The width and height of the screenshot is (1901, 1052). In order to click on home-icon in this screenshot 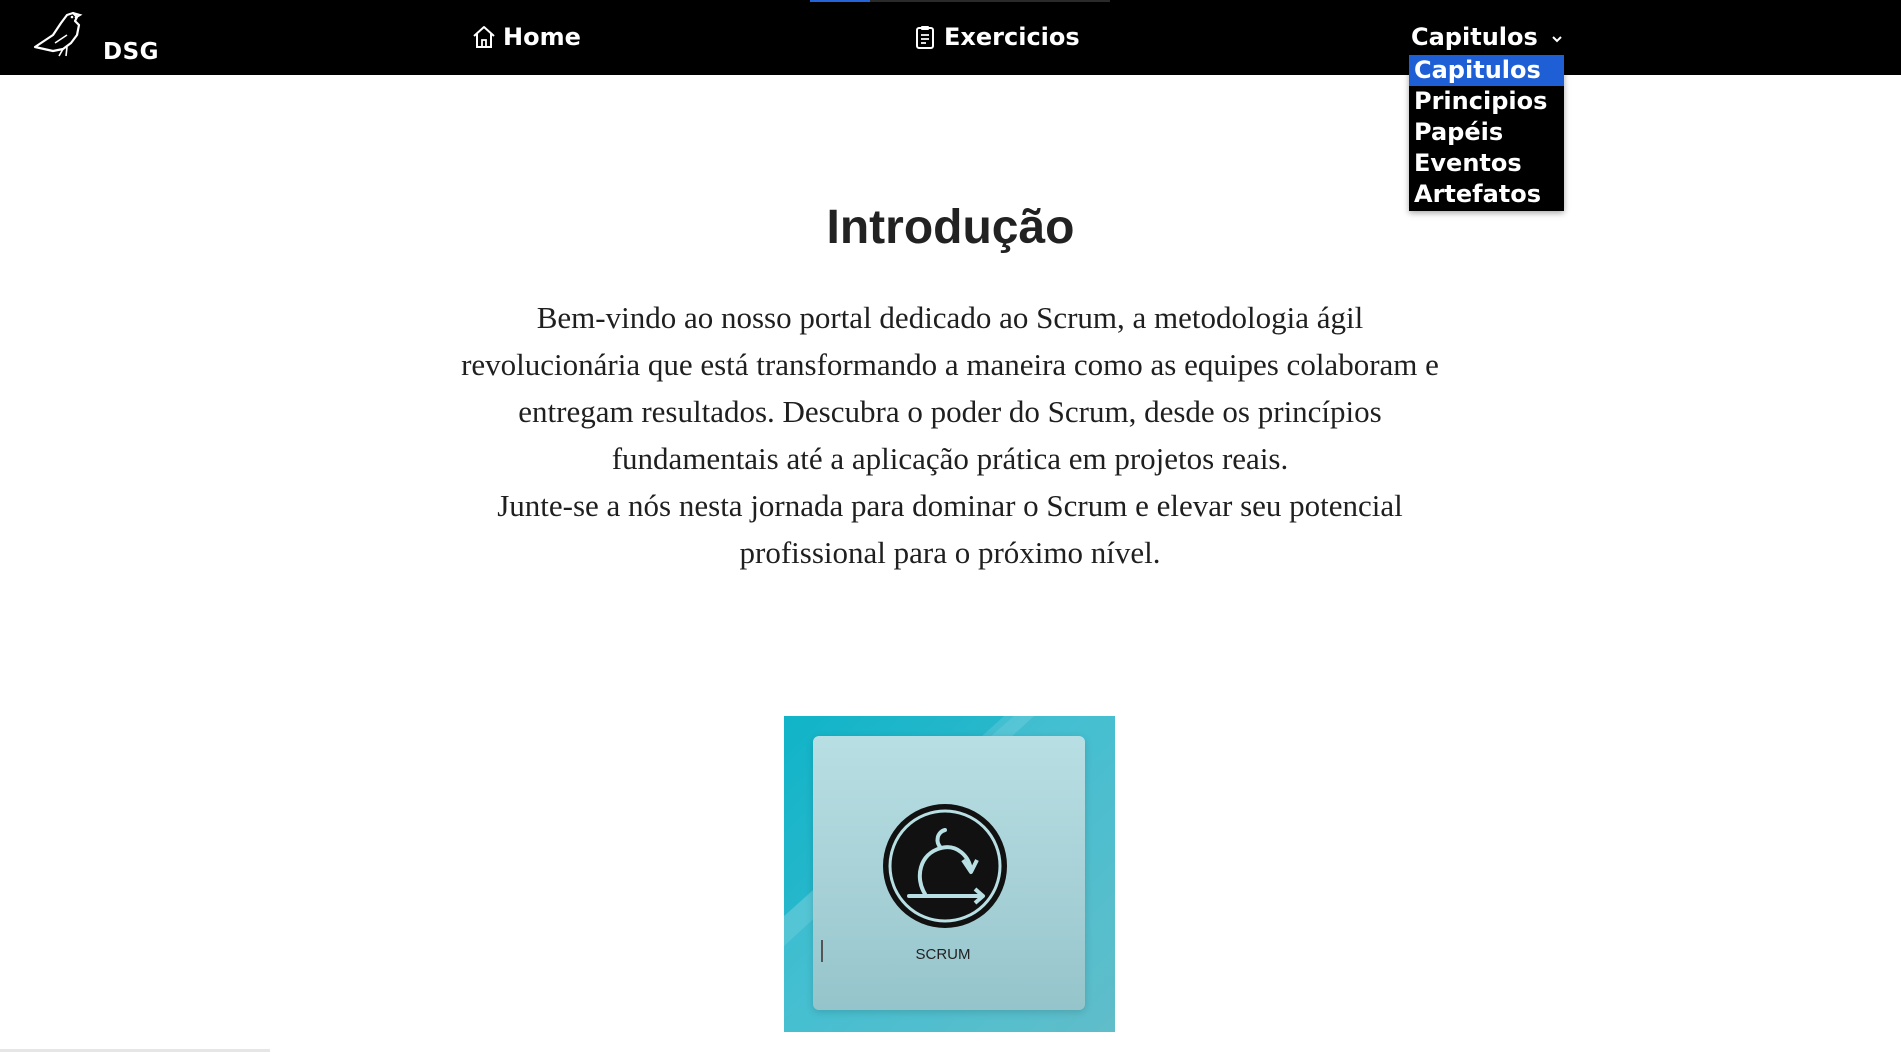, I will do `click(484, 37)`.